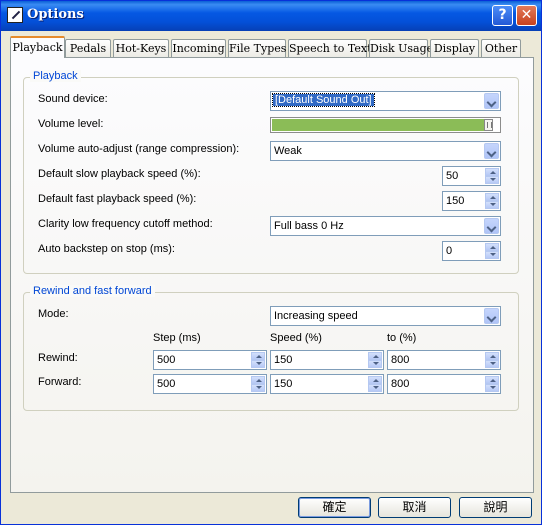 This screenshot has height=525, width=542. I want to click on close-button: ✕, so click(526, 15).